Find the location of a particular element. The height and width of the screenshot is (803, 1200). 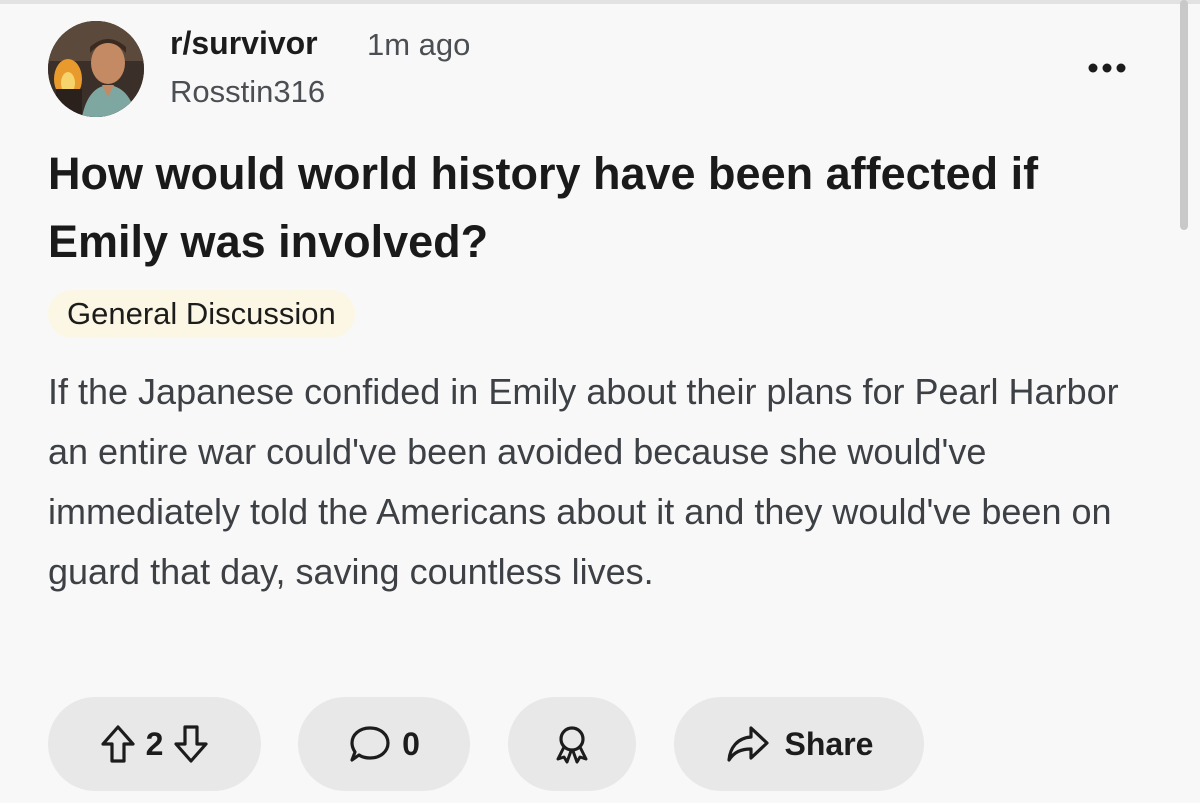

more-options-button is located at coordinates (1107, 68).